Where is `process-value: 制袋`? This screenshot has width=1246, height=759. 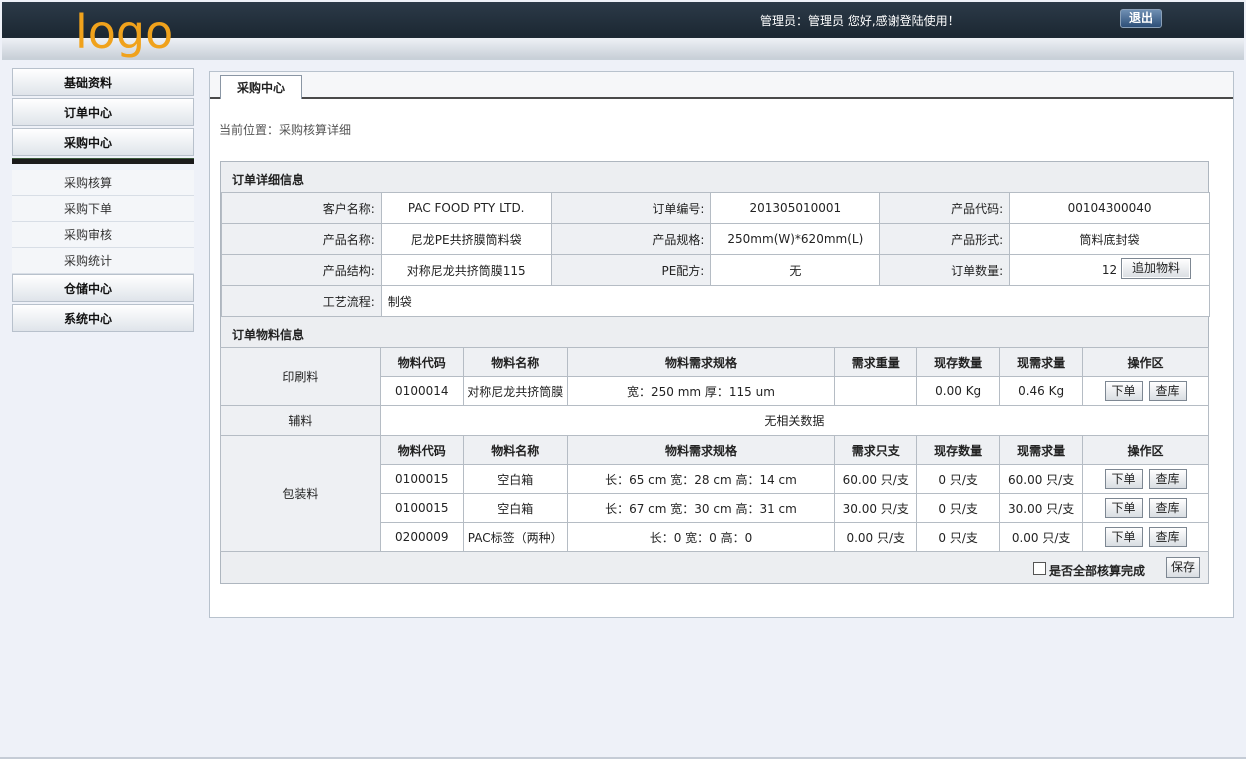 process-value: 制袋 is located at coordinates (795, 301).